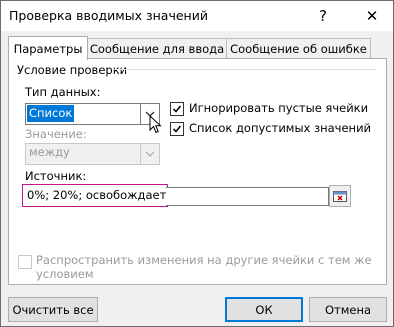 This screenshot has width=394, height=327. What do you see at coordinates (264, 309) in the screenshot?
I see `ok-button: ОК` at bounding box center [264, 309].